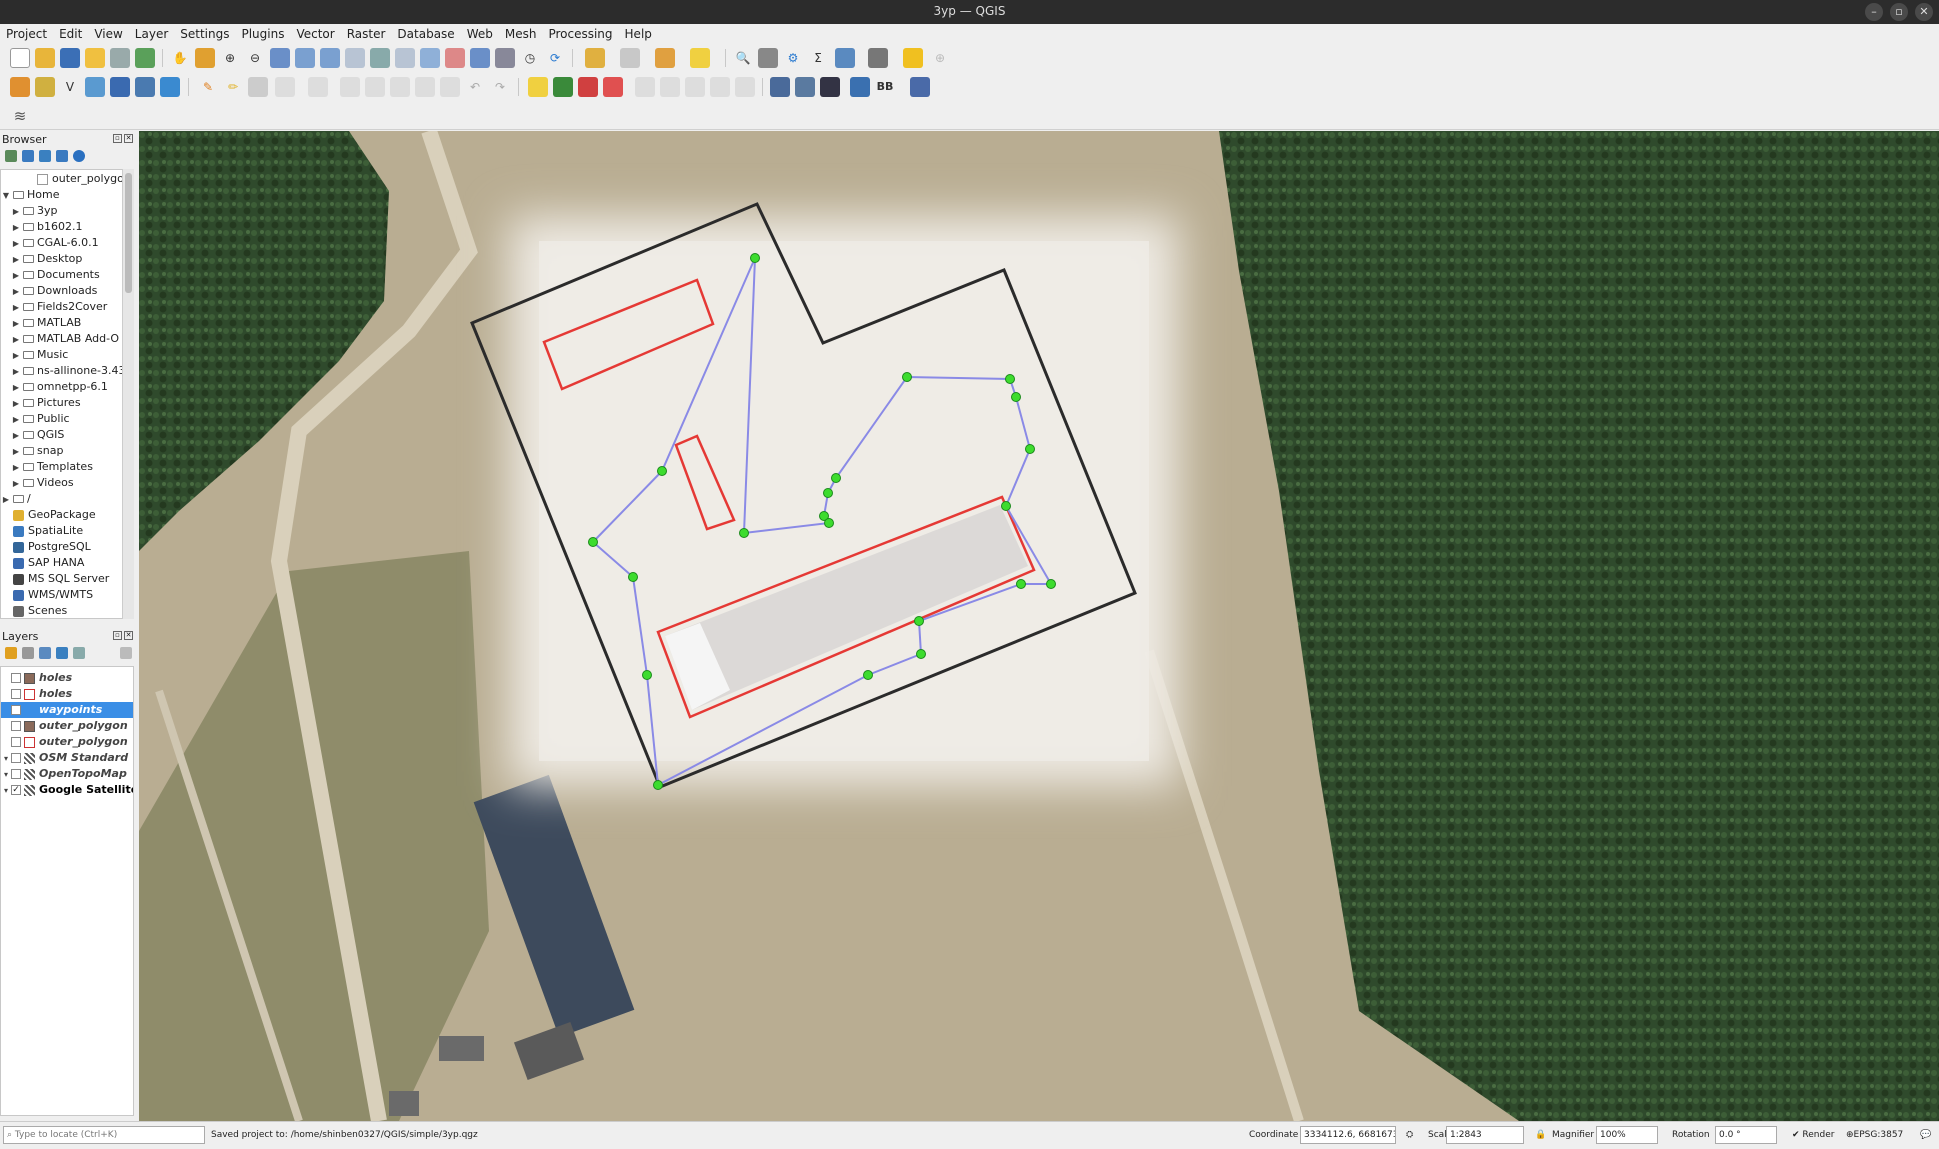  I want to click on coordinate-field: 3334112.6, 6681673.6, so click(1348, 1135).